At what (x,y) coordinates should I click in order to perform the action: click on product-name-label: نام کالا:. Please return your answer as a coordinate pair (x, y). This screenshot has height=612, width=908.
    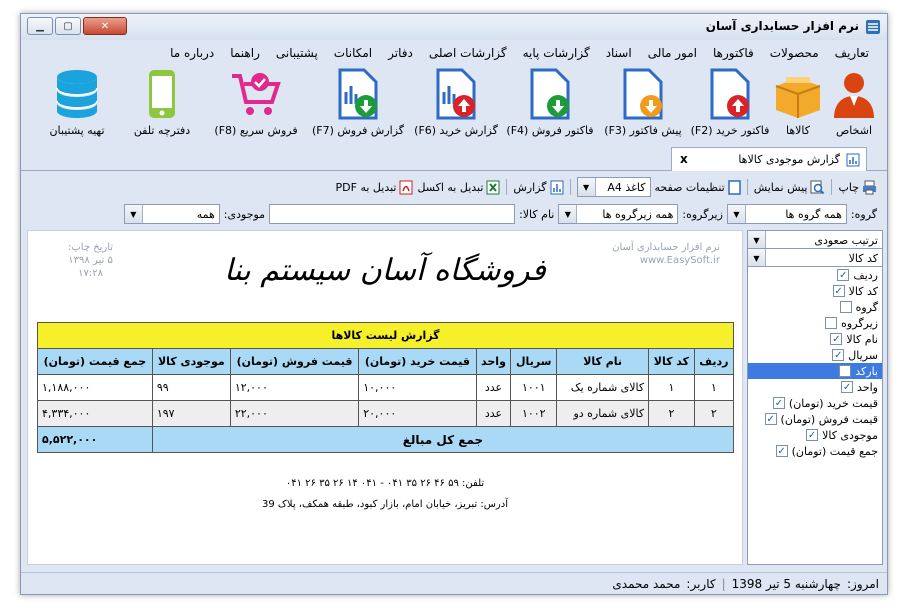
    Looking at the image, I should click on (537, 214).